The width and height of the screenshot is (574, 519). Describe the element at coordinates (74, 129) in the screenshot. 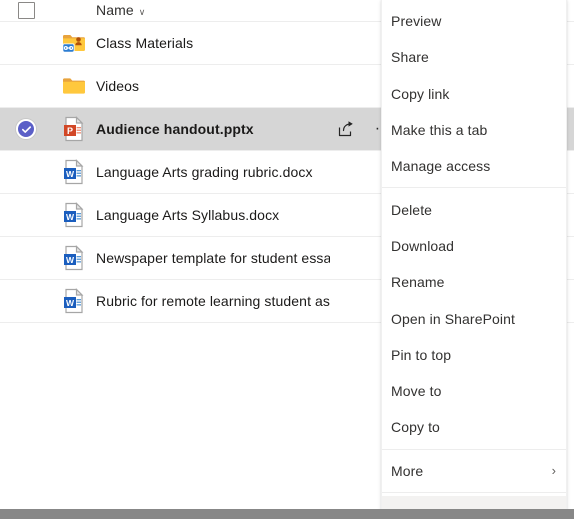

I see `powerpoint-file-icon: P` at that location.